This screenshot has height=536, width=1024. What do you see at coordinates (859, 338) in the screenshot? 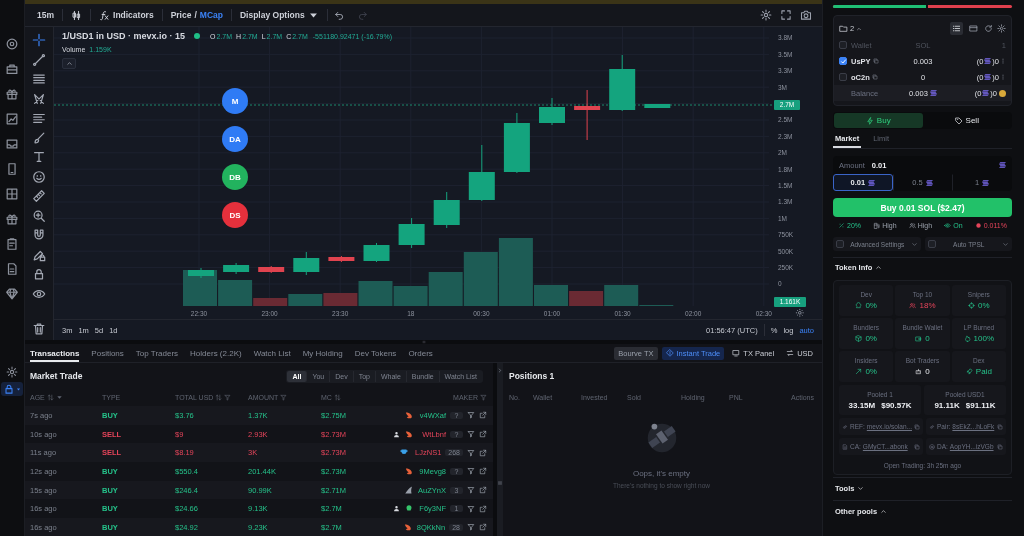
I see `cube-icon` at bounding box center [859, 338].